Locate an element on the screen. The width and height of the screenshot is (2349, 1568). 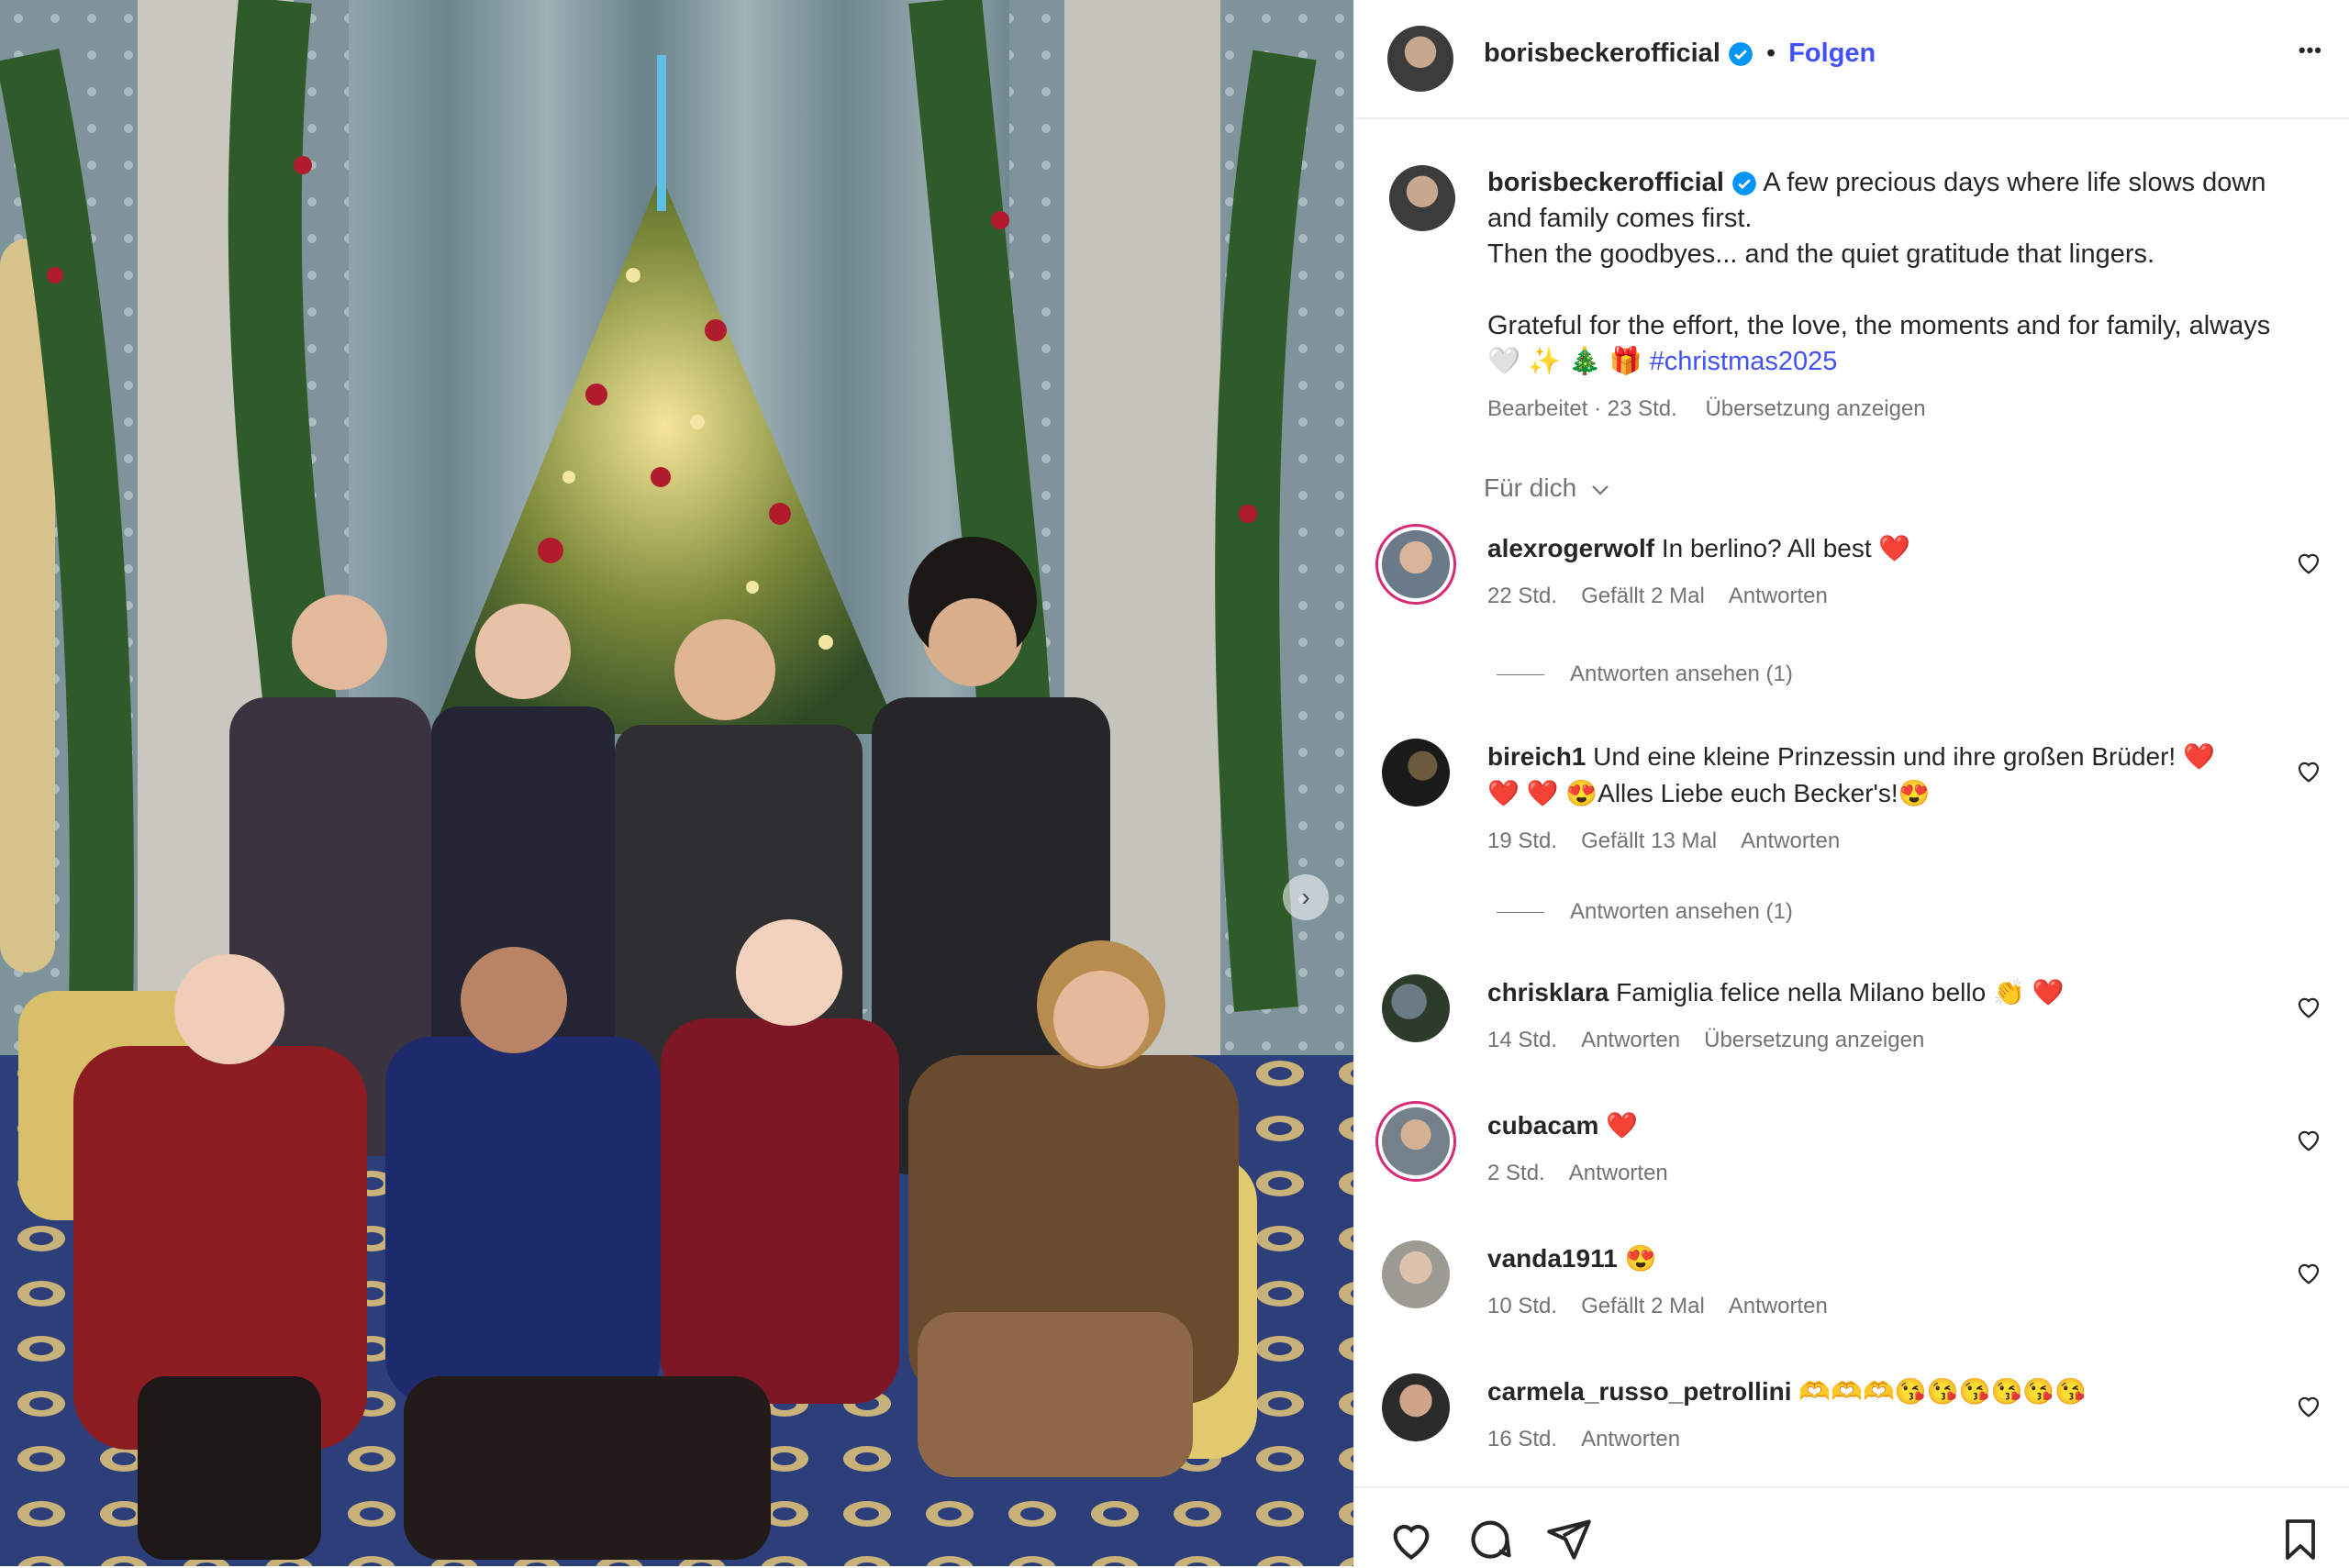
sort-dropdown: Für dich is located at coordinates (1547, 488).